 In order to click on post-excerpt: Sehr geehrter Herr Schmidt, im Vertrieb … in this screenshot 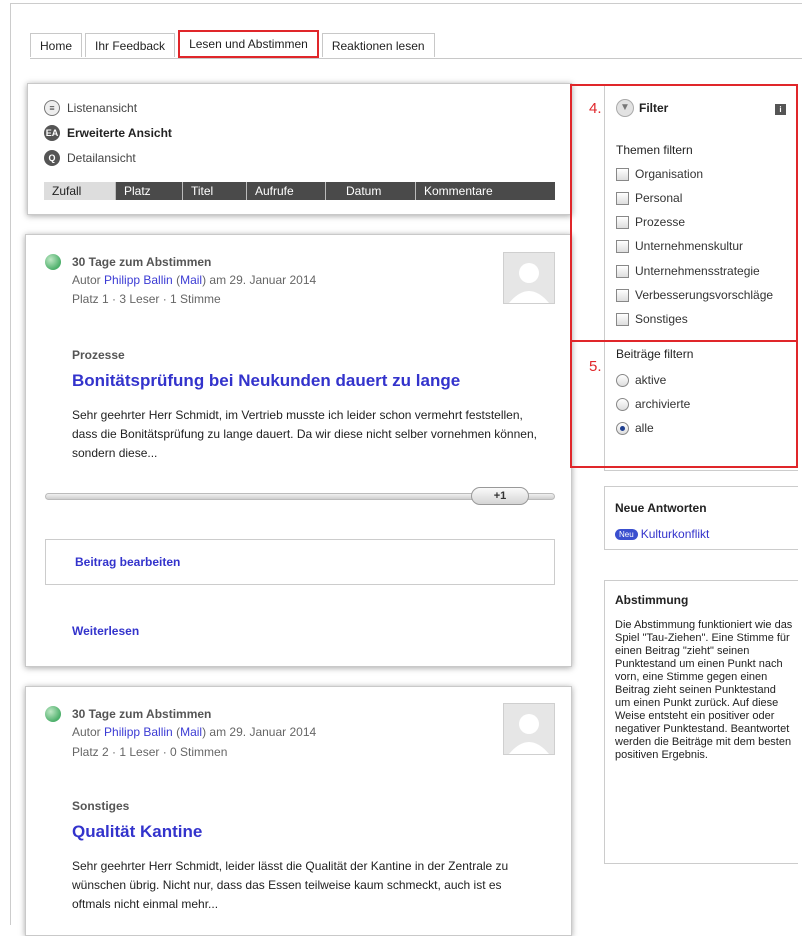, I will do `click(304, 434)`.